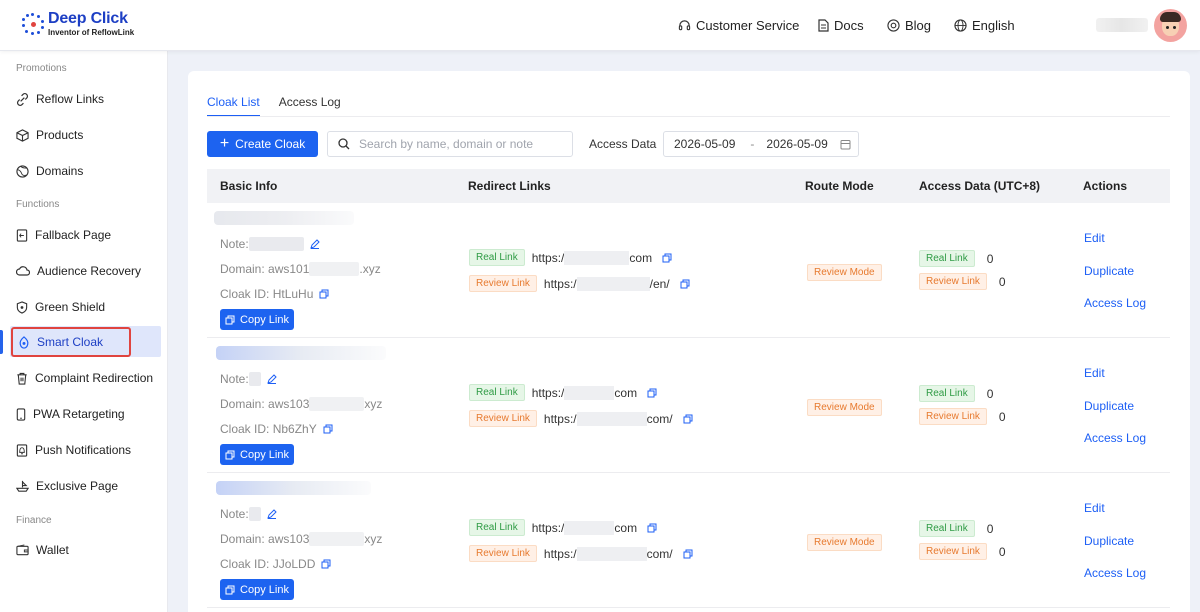 This screenshot has height=612, width=1200. What do you see at coordinates (659, 283) in the screenshot?
I see `review-url-suffix: /en/` at bounding box center [659, 283].